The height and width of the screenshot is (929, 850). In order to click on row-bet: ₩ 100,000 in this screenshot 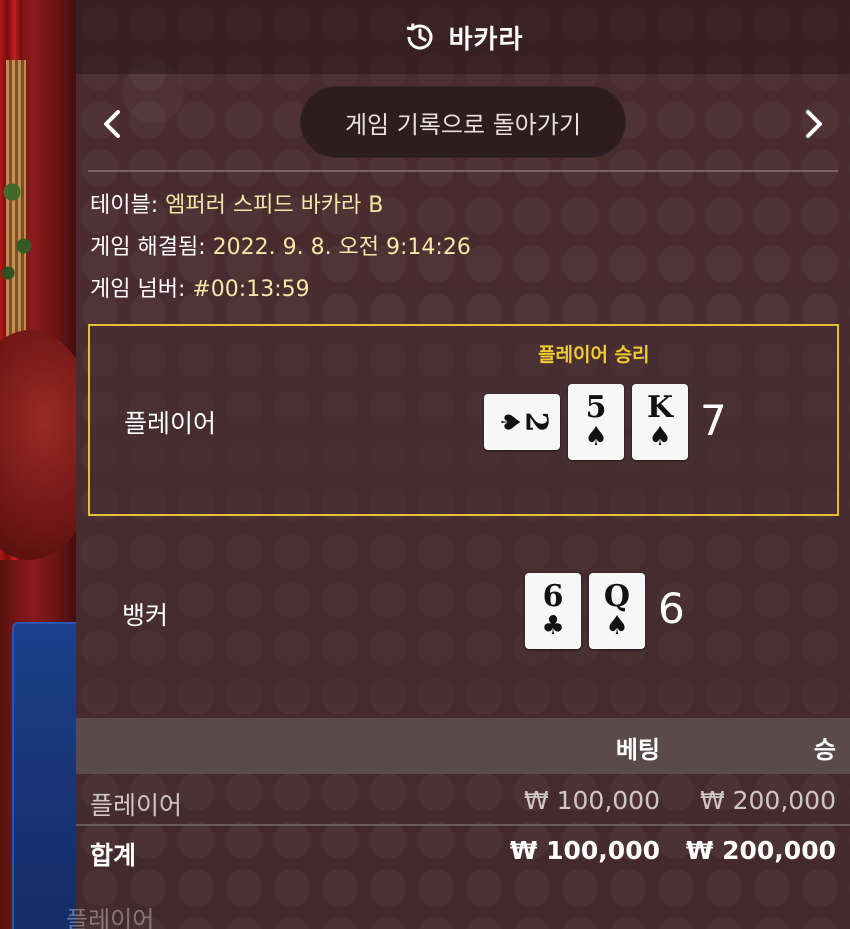, I will do `click(591, 800)`.